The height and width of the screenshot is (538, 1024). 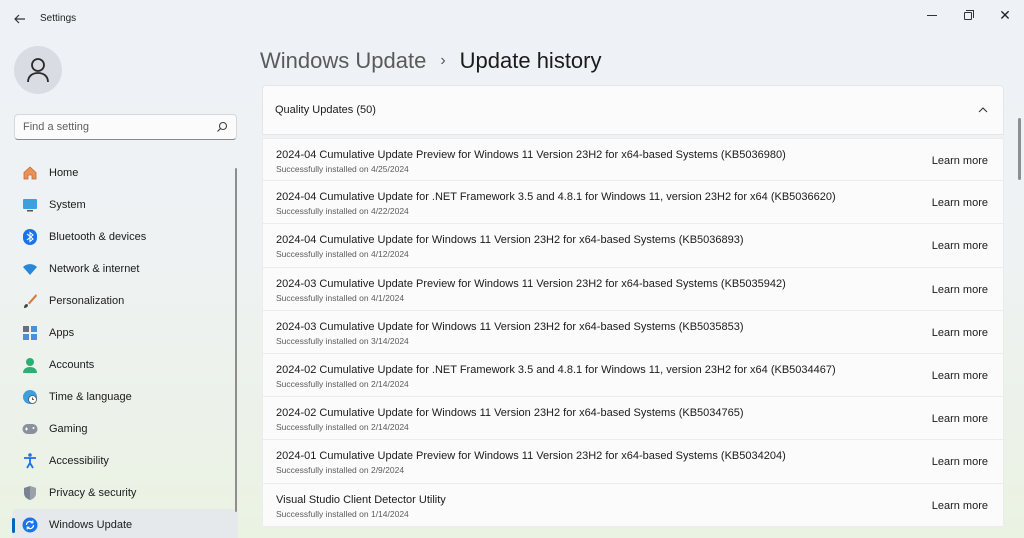 I want to click on sidebar-item-network: Network & internet, so click(x=125, y=269).